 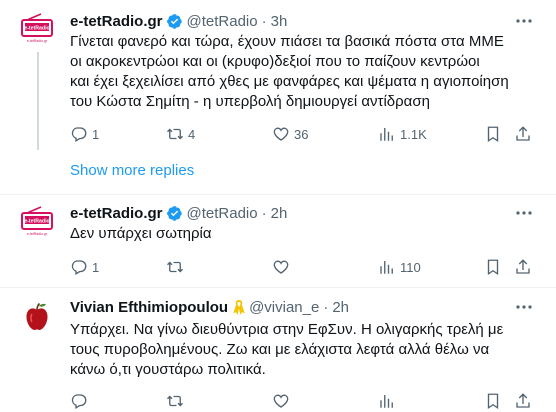 I want to click on show-more-replies-link: Show more replies, so click(x=132, y=170).